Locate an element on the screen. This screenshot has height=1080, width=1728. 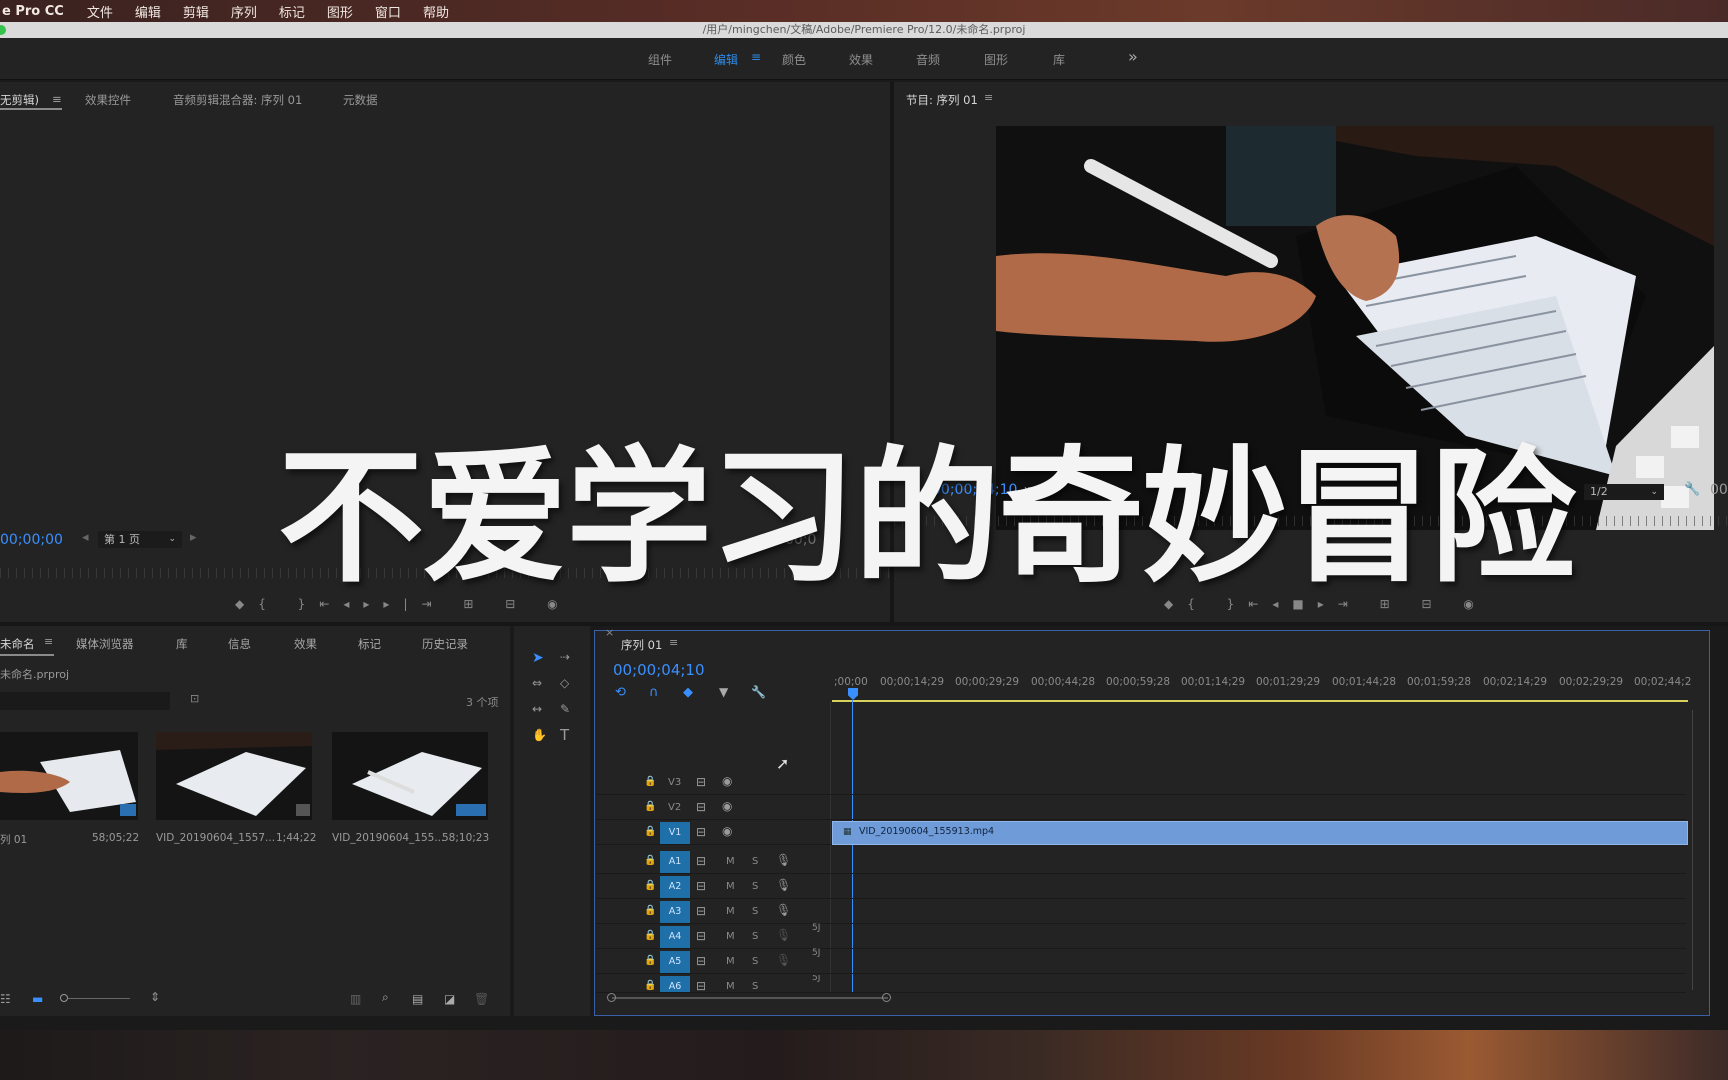
track-target-a1: A1 is located at coordinates (675, 862).